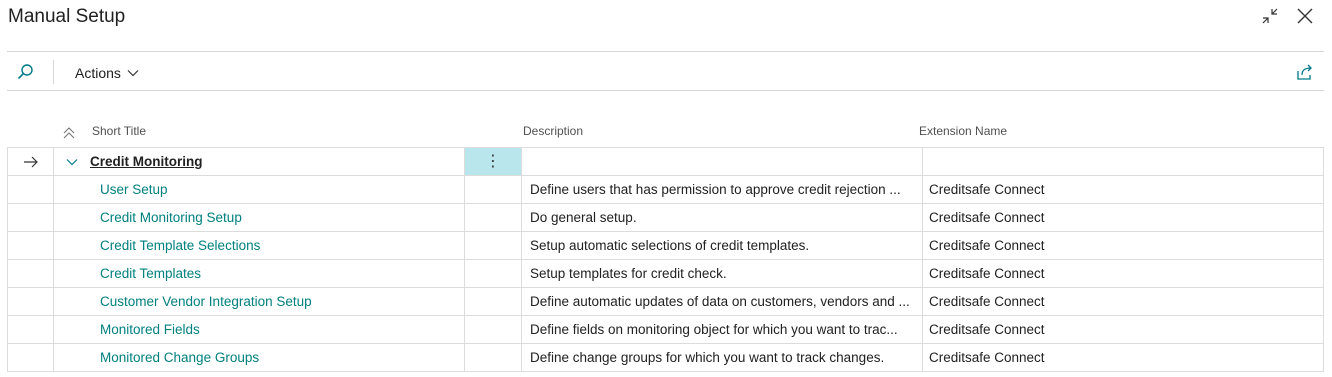  What do you see at coordinates (259, 161) in the screenshot?
I see `group-title-cell: Credit Monitoring` at bounding box center [259, 161].